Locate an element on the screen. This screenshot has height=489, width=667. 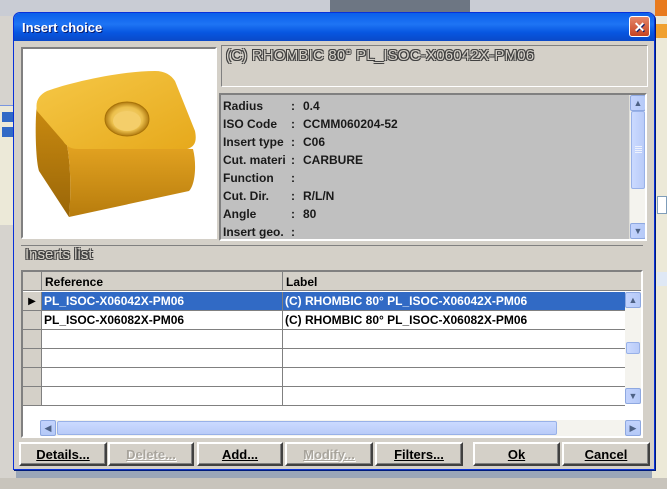
cancel-button: Cancel is located at coordinates (606, 454).